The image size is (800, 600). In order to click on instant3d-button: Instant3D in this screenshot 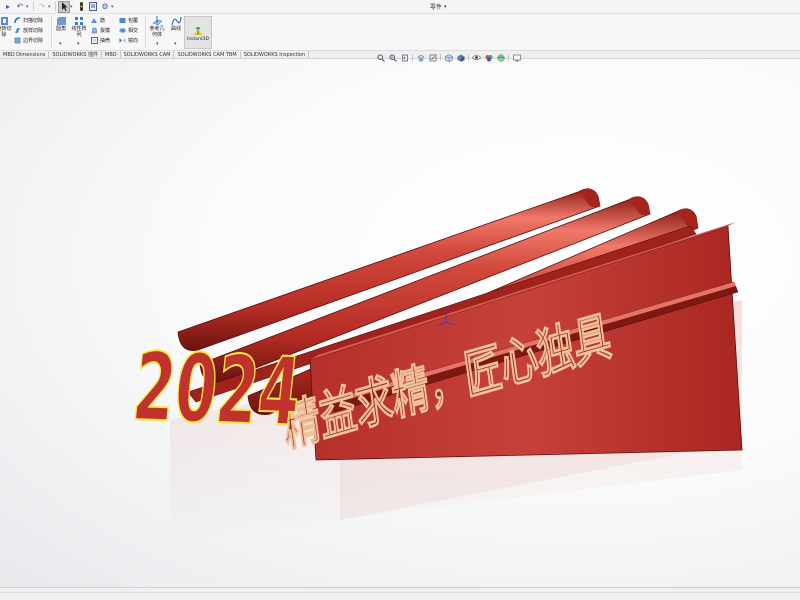, I will do `click(198, 32)`.